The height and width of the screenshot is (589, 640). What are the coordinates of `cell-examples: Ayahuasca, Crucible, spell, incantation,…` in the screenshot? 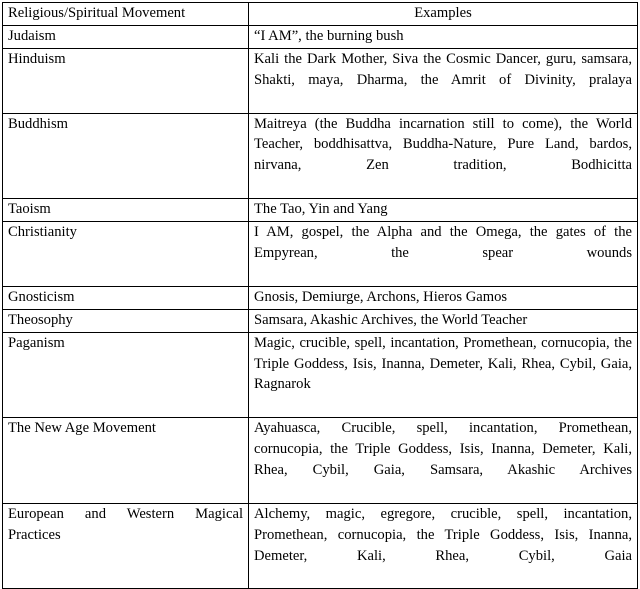 It's located at (443, 460).